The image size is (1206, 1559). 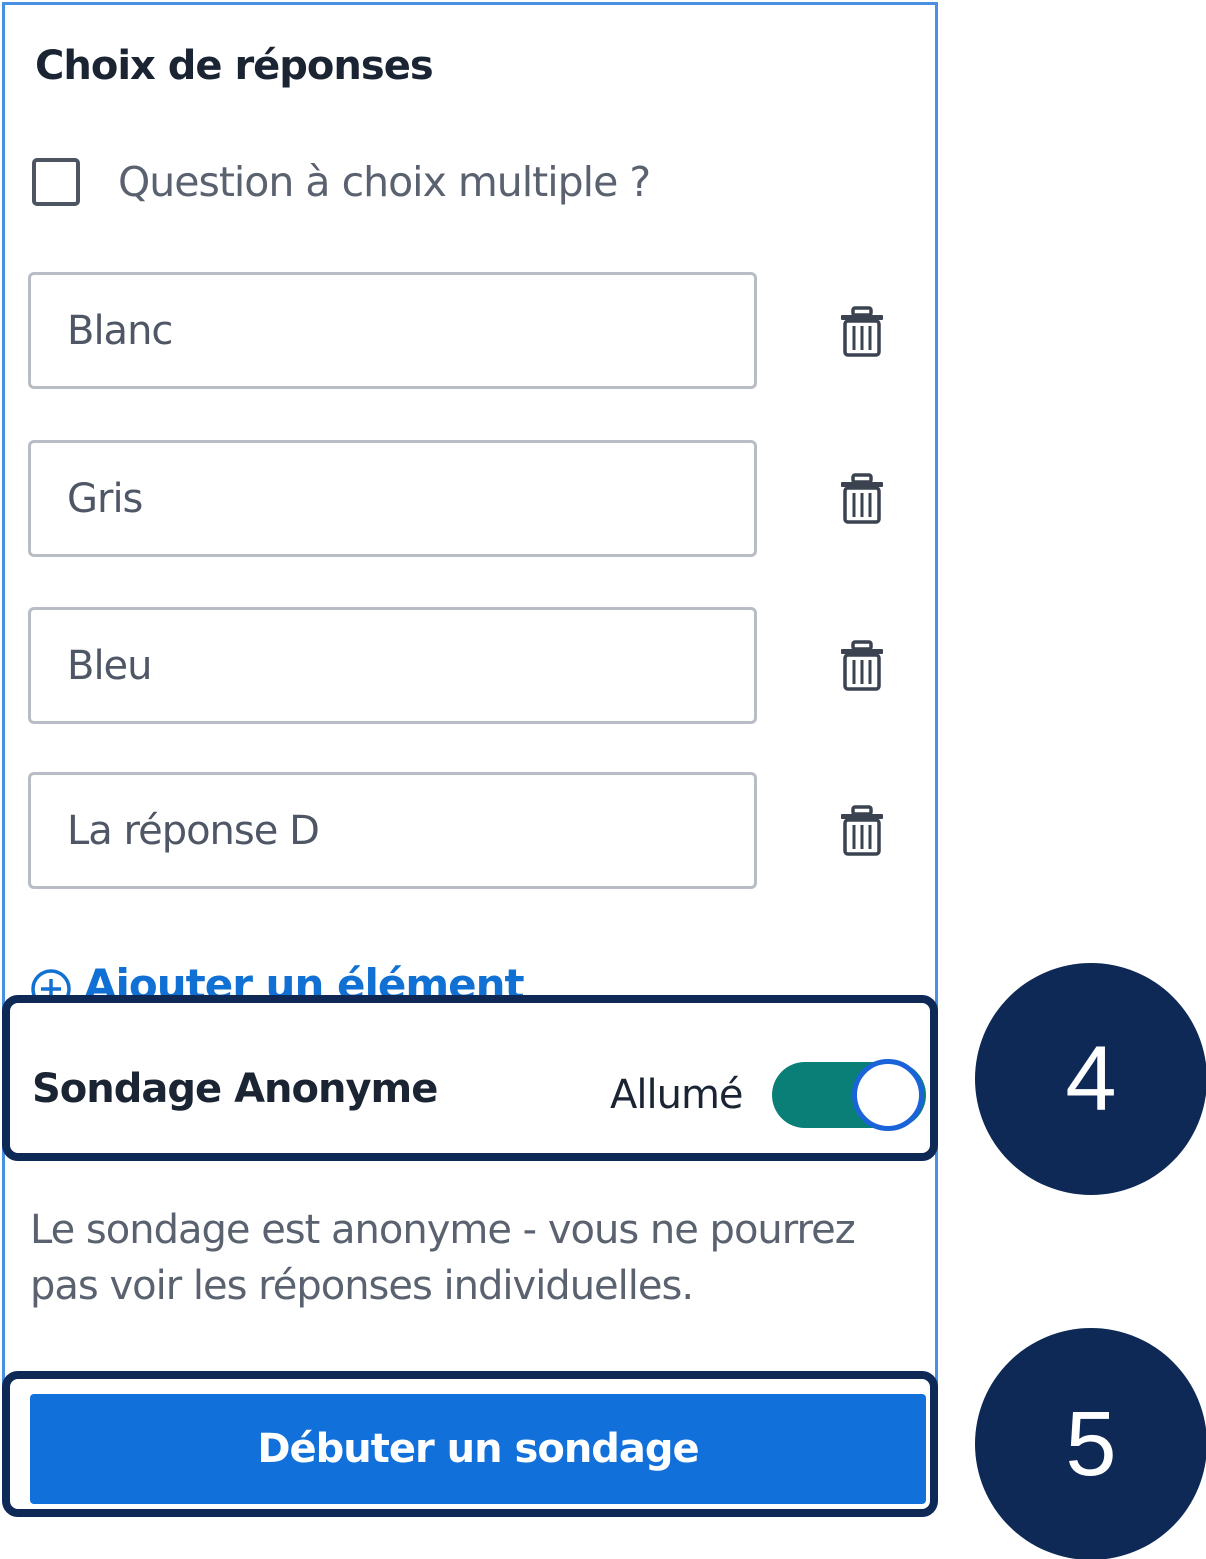 I want to click on multiple-choice-option: Question à choix multiple ?, so click(x=341, y=182).